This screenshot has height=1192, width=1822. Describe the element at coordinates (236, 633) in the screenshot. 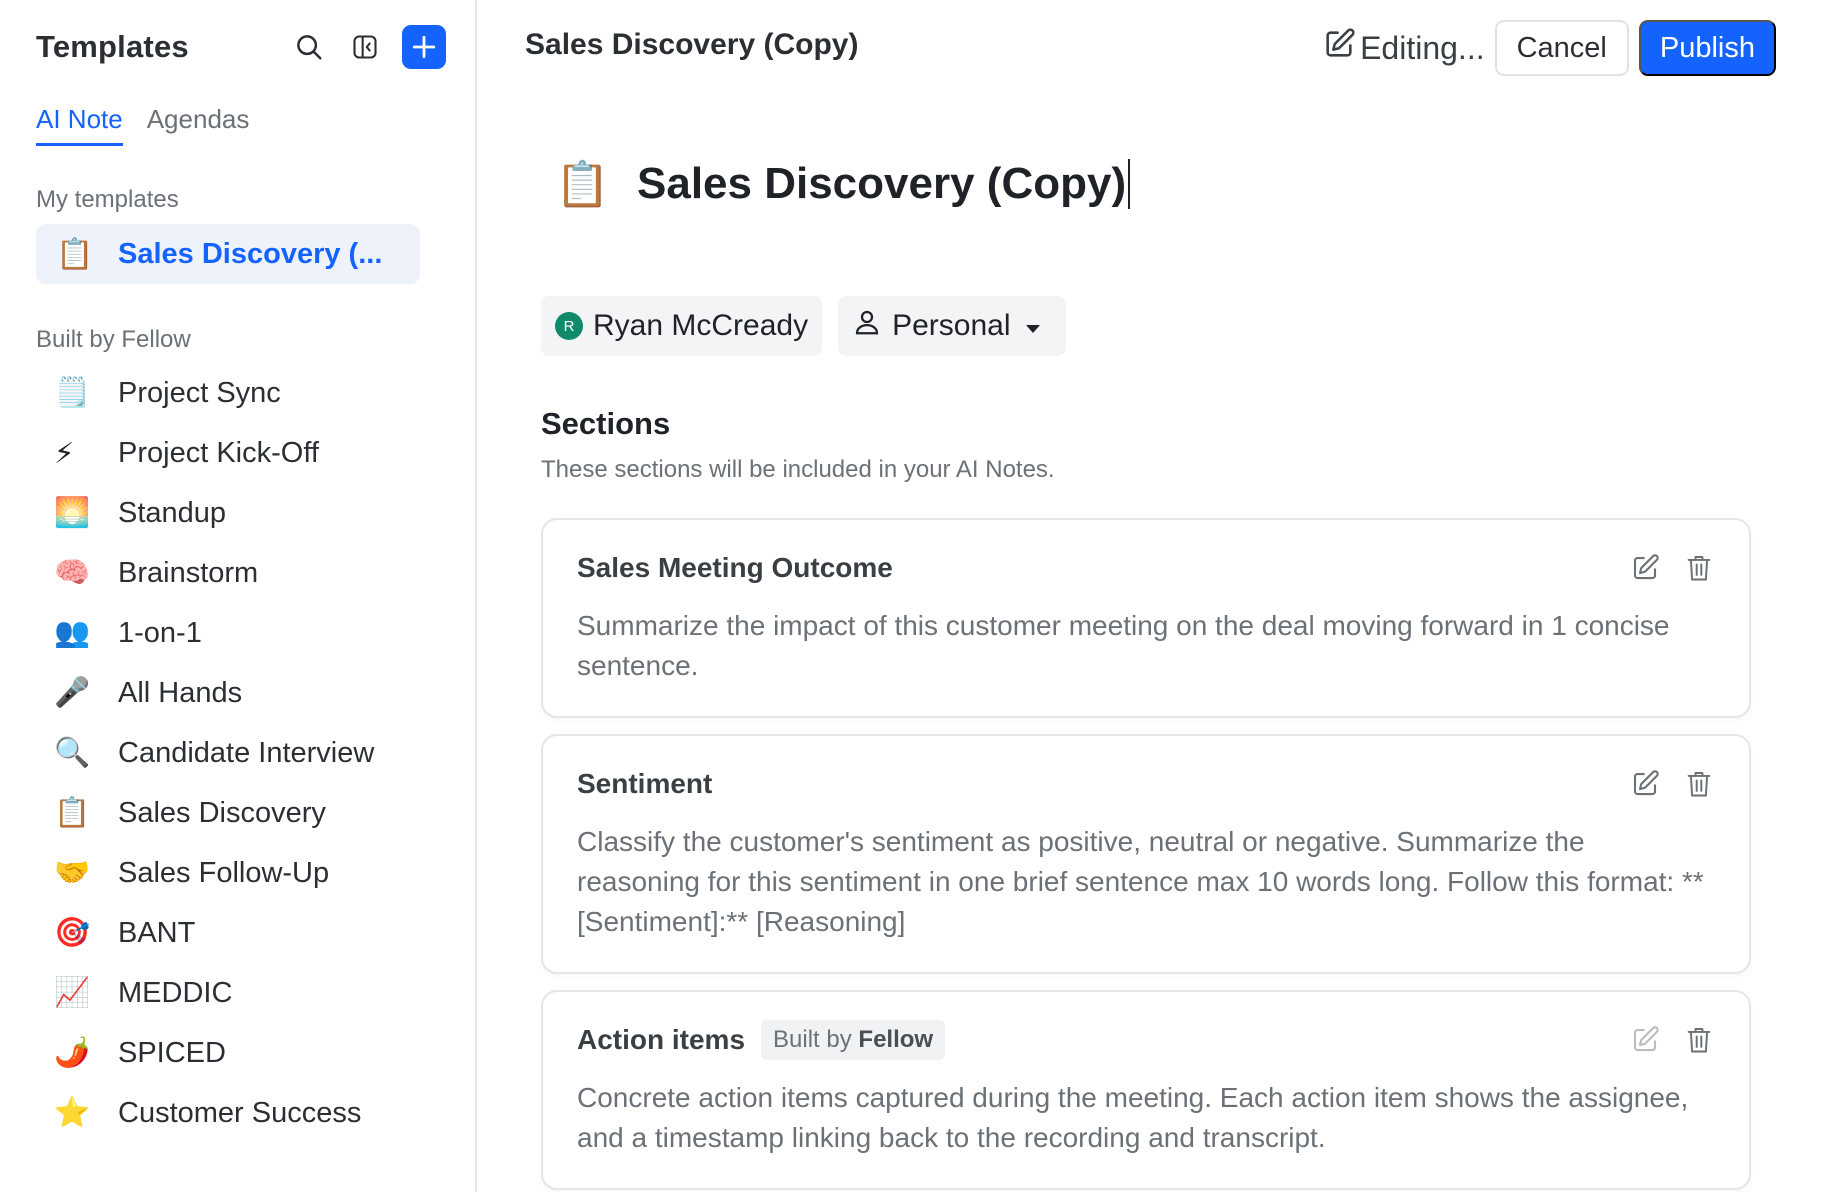

I see `sidebar-item-1-on-1: 👥 1-on-1` at that location.